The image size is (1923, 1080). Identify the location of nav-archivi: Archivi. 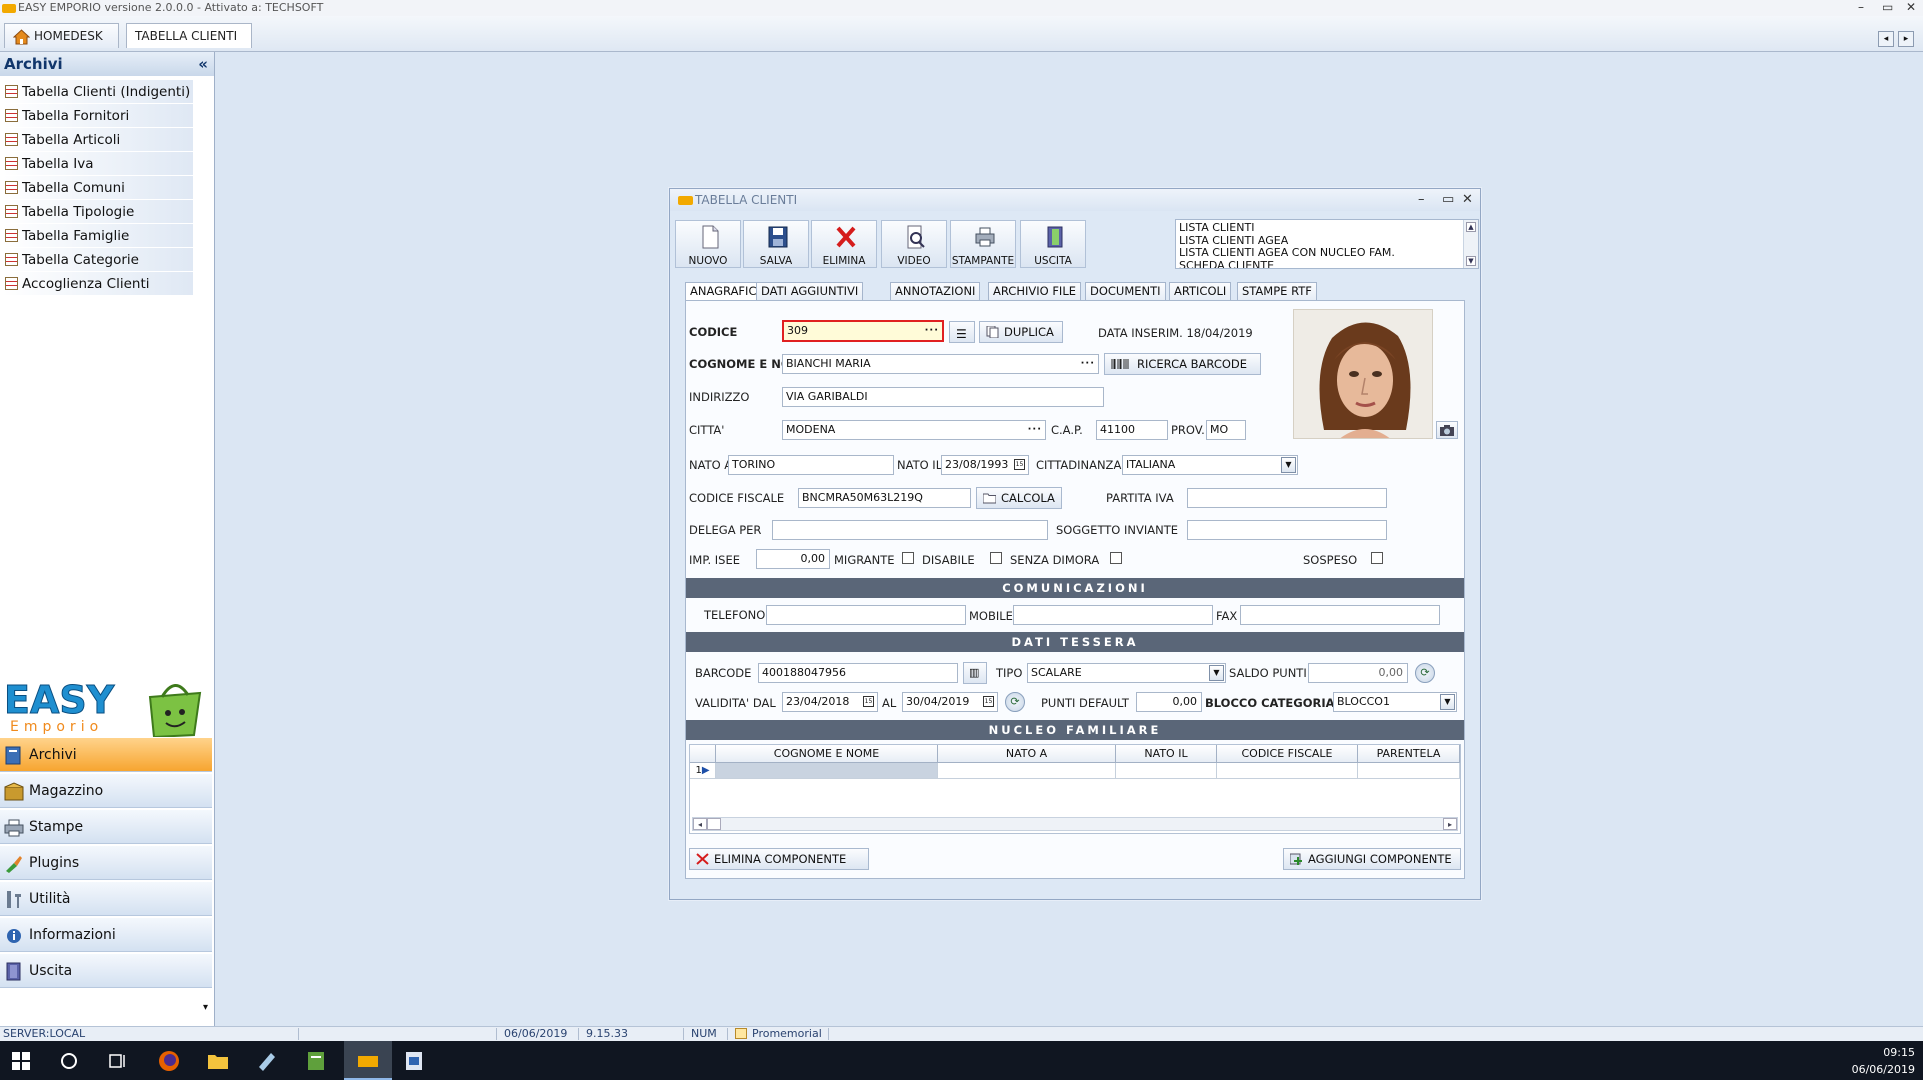
(106, 754).